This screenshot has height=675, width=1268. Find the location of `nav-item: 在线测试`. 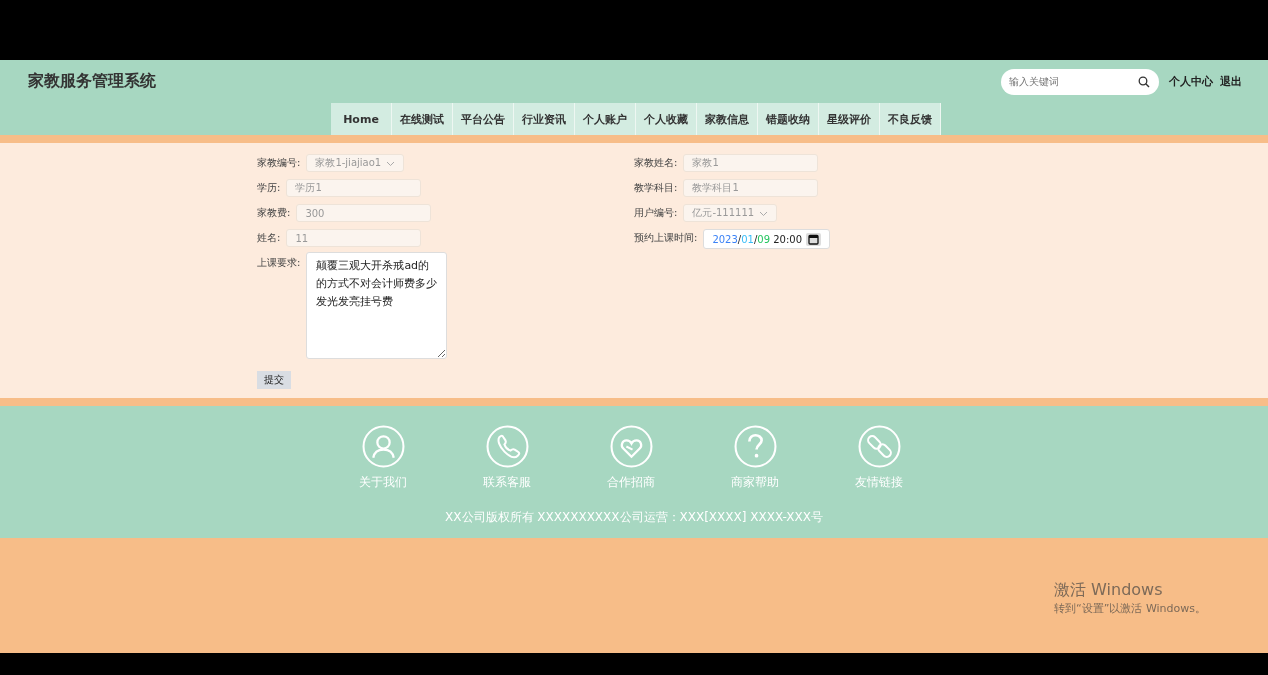

nav-item: 在线测试 is located at coordinates (422, 119).